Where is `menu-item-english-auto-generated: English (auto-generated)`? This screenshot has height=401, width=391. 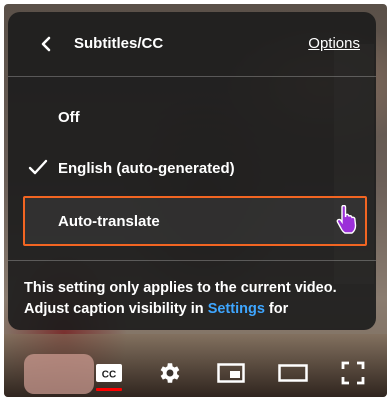 menu-item-english-auto-generated: English (auto-generated) is located at coordinates (192, 168).